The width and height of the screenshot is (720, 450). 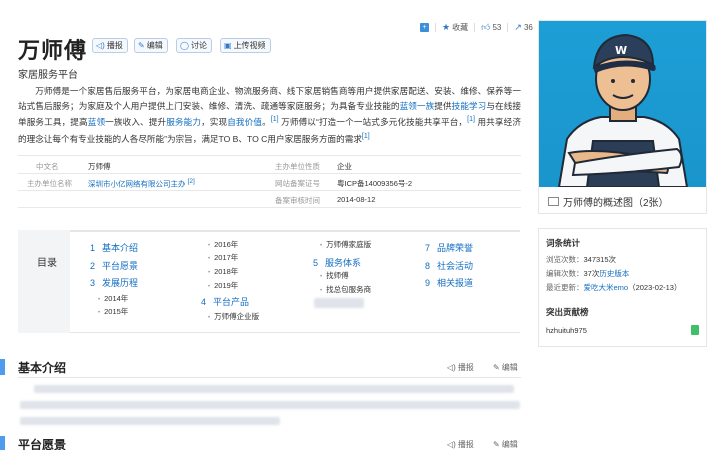 I want to click on toc-number: 1, so click(x=93, y=248).